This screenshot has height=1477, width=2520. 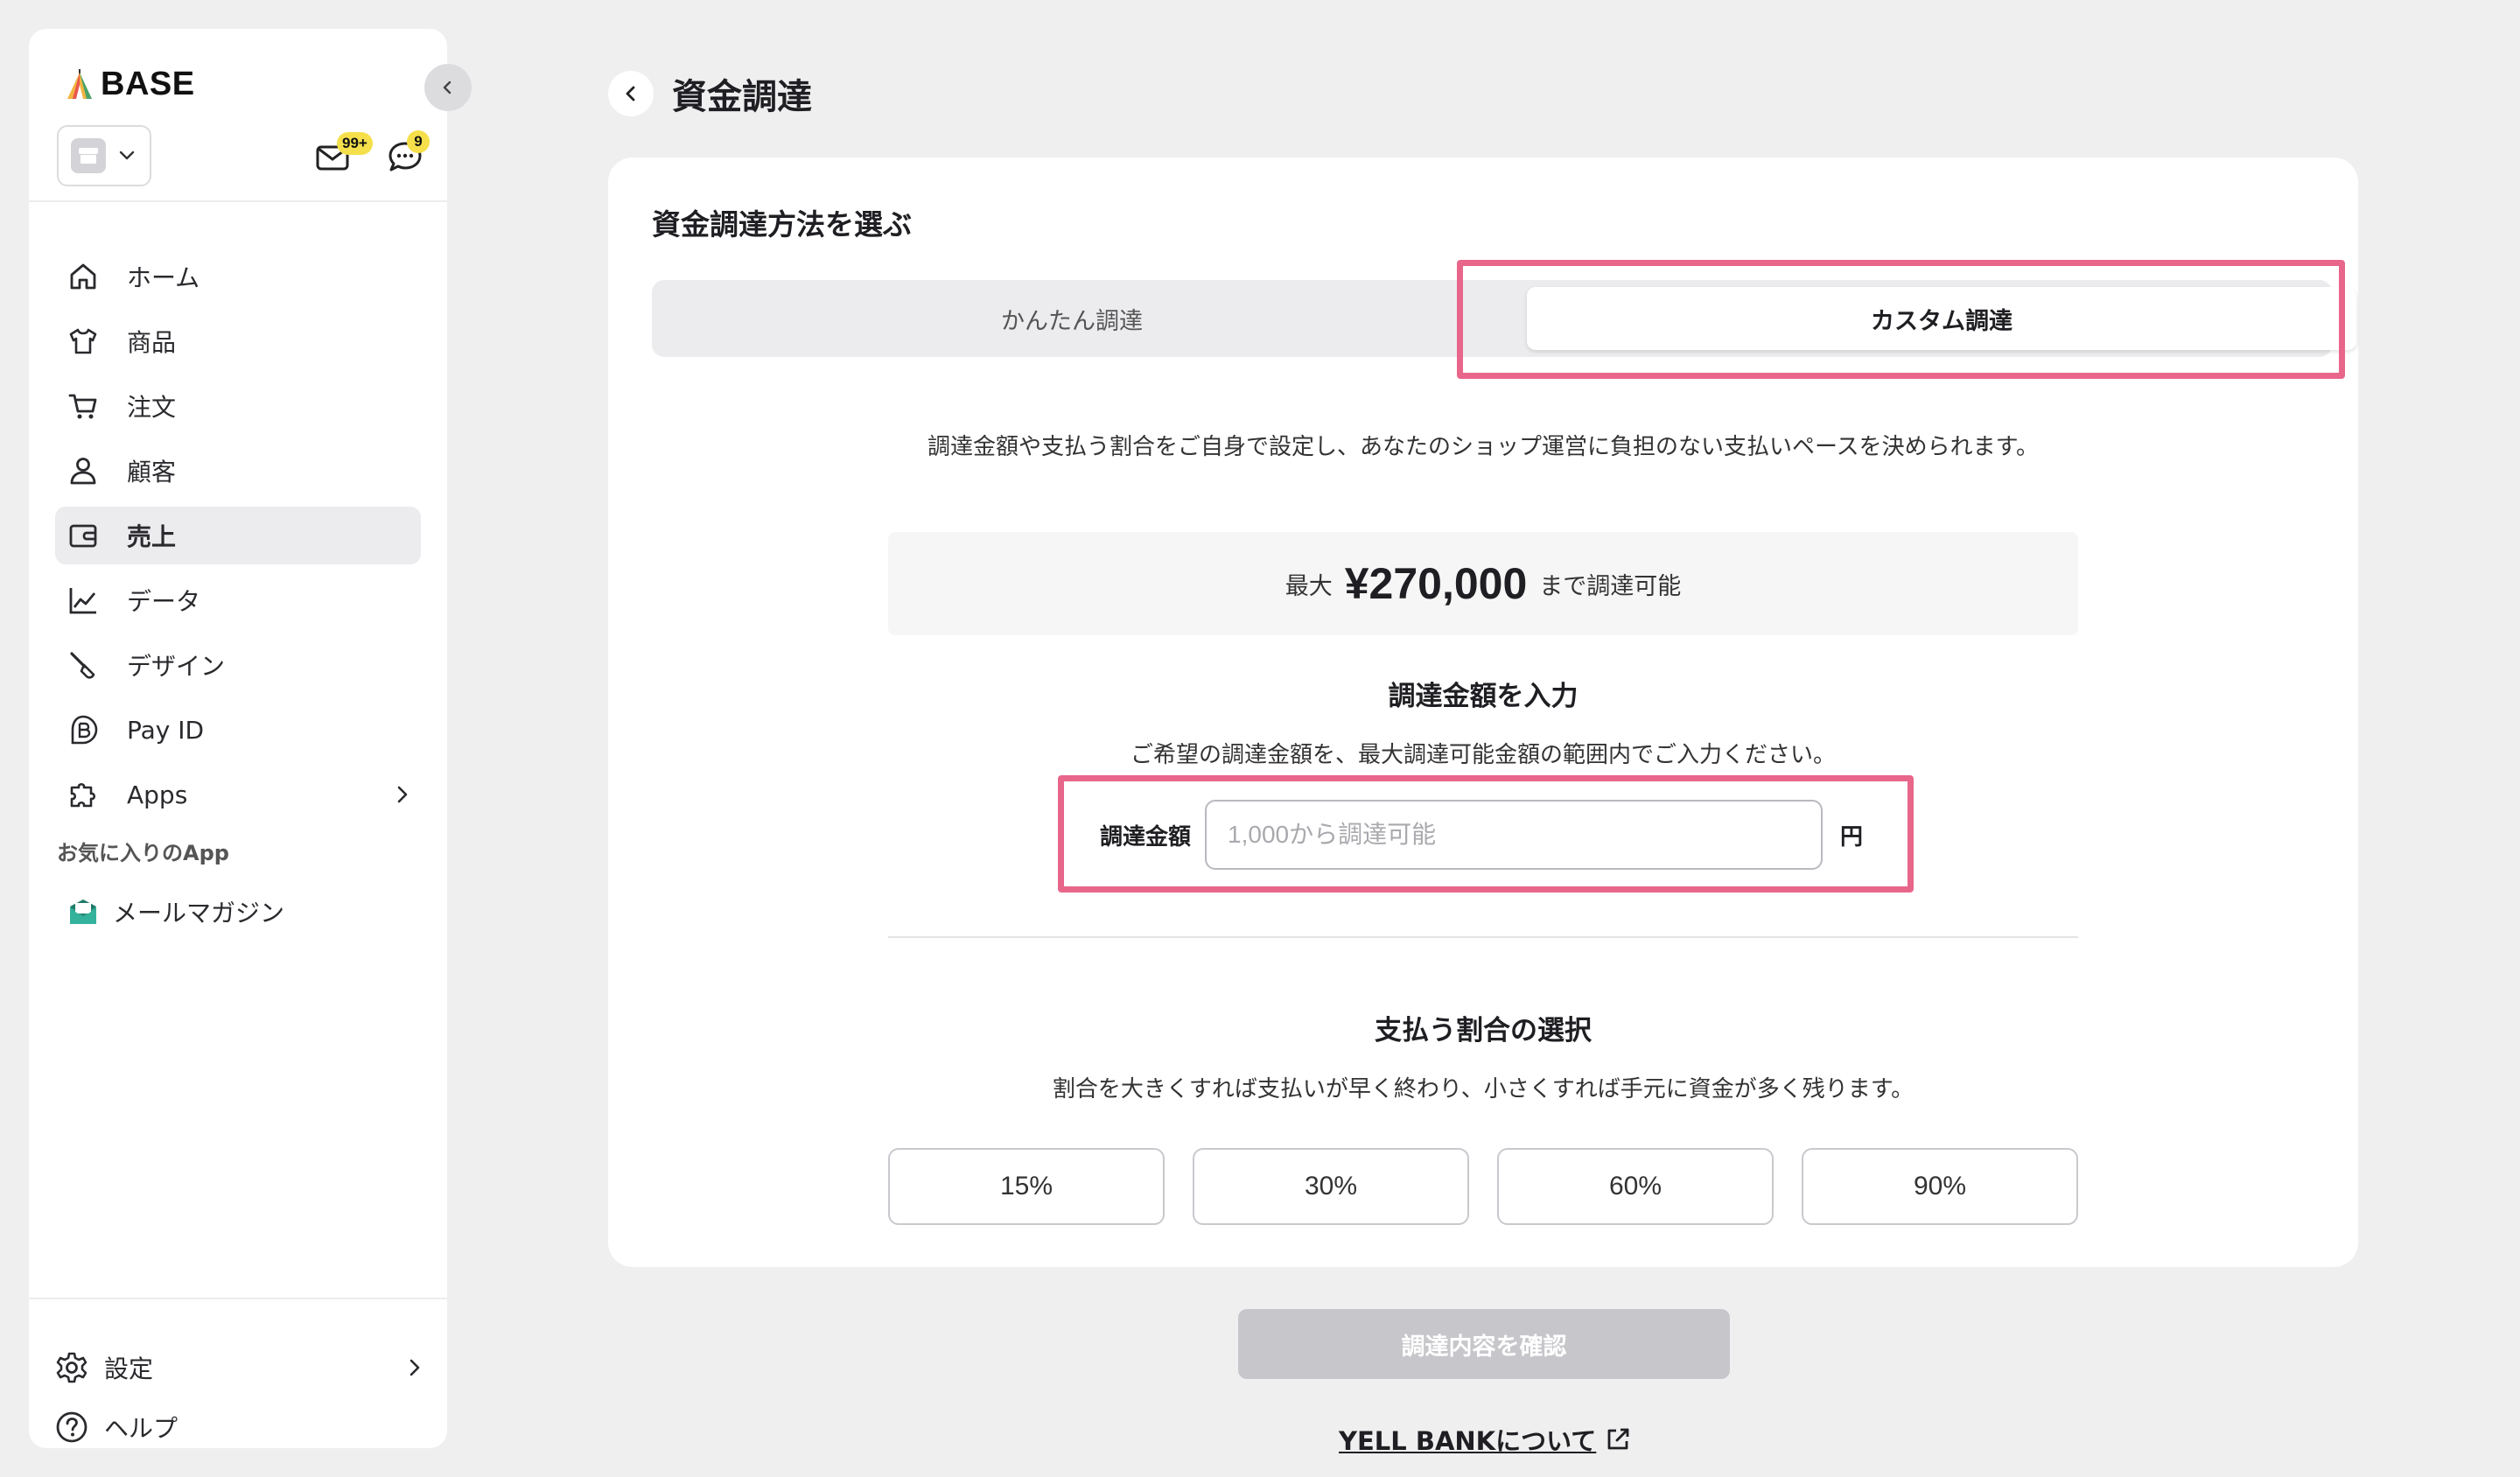 I want to click on amount-input, so click(x=1514, y=835).